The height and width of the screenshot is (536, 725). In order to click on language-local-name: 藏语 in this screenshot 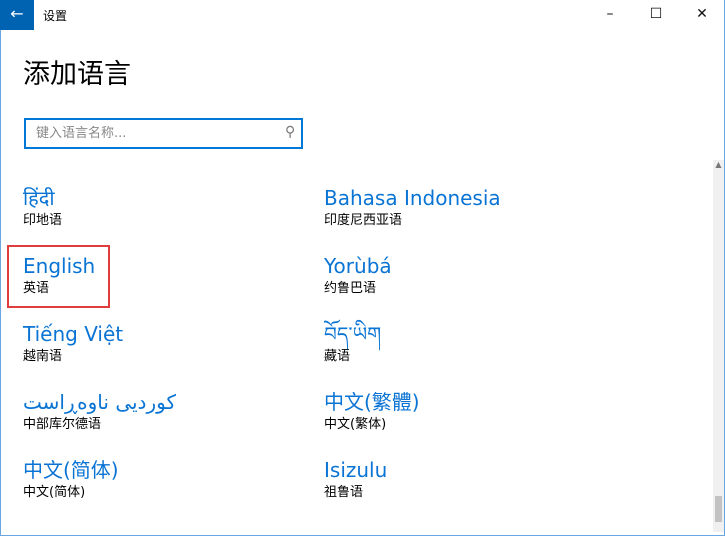, I will do `click(337, 356)`.